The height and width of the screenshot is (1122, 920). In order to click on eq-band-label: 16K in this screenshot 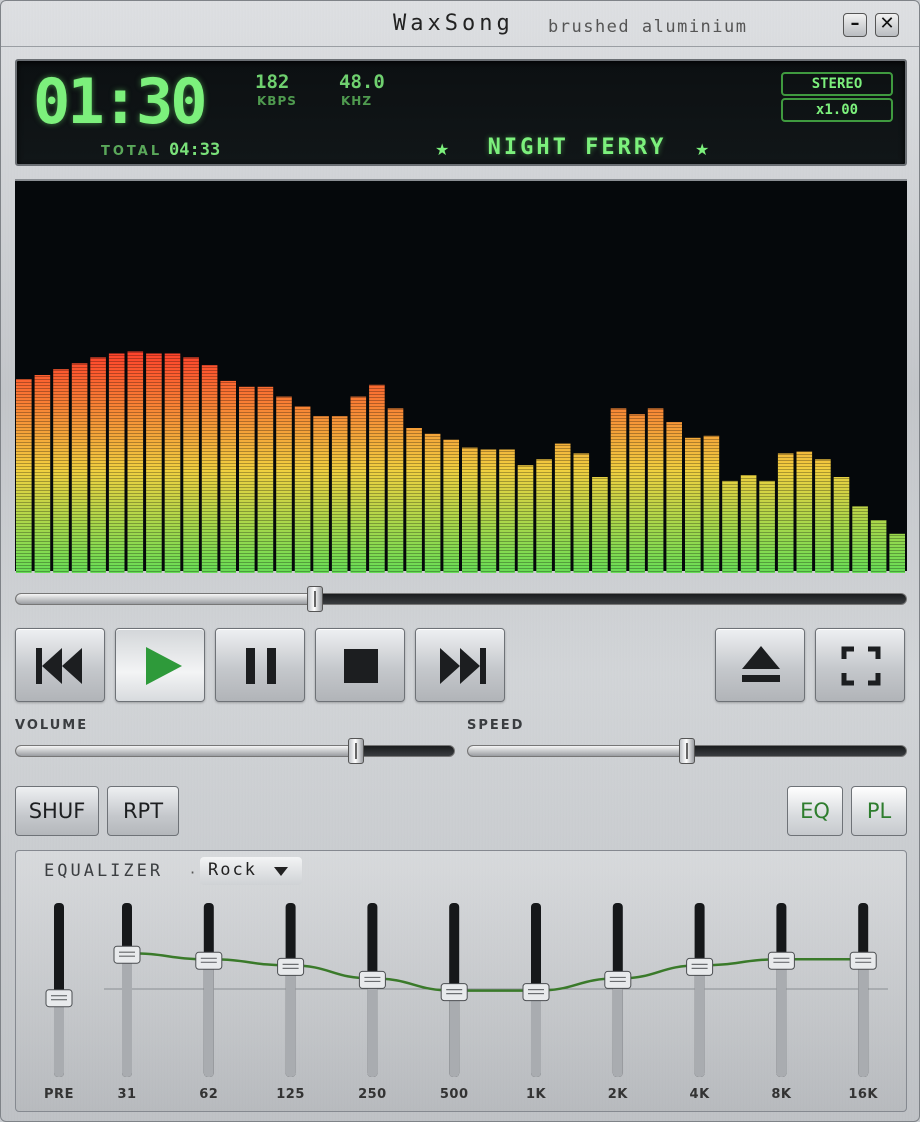, I will do `click(863, 1094)`.